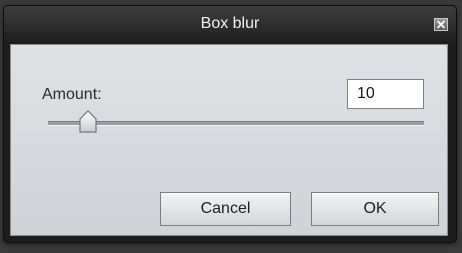  Describe the element at coordinates (236, 123) in the screenshot. I see `amount-slider-track` at that location.